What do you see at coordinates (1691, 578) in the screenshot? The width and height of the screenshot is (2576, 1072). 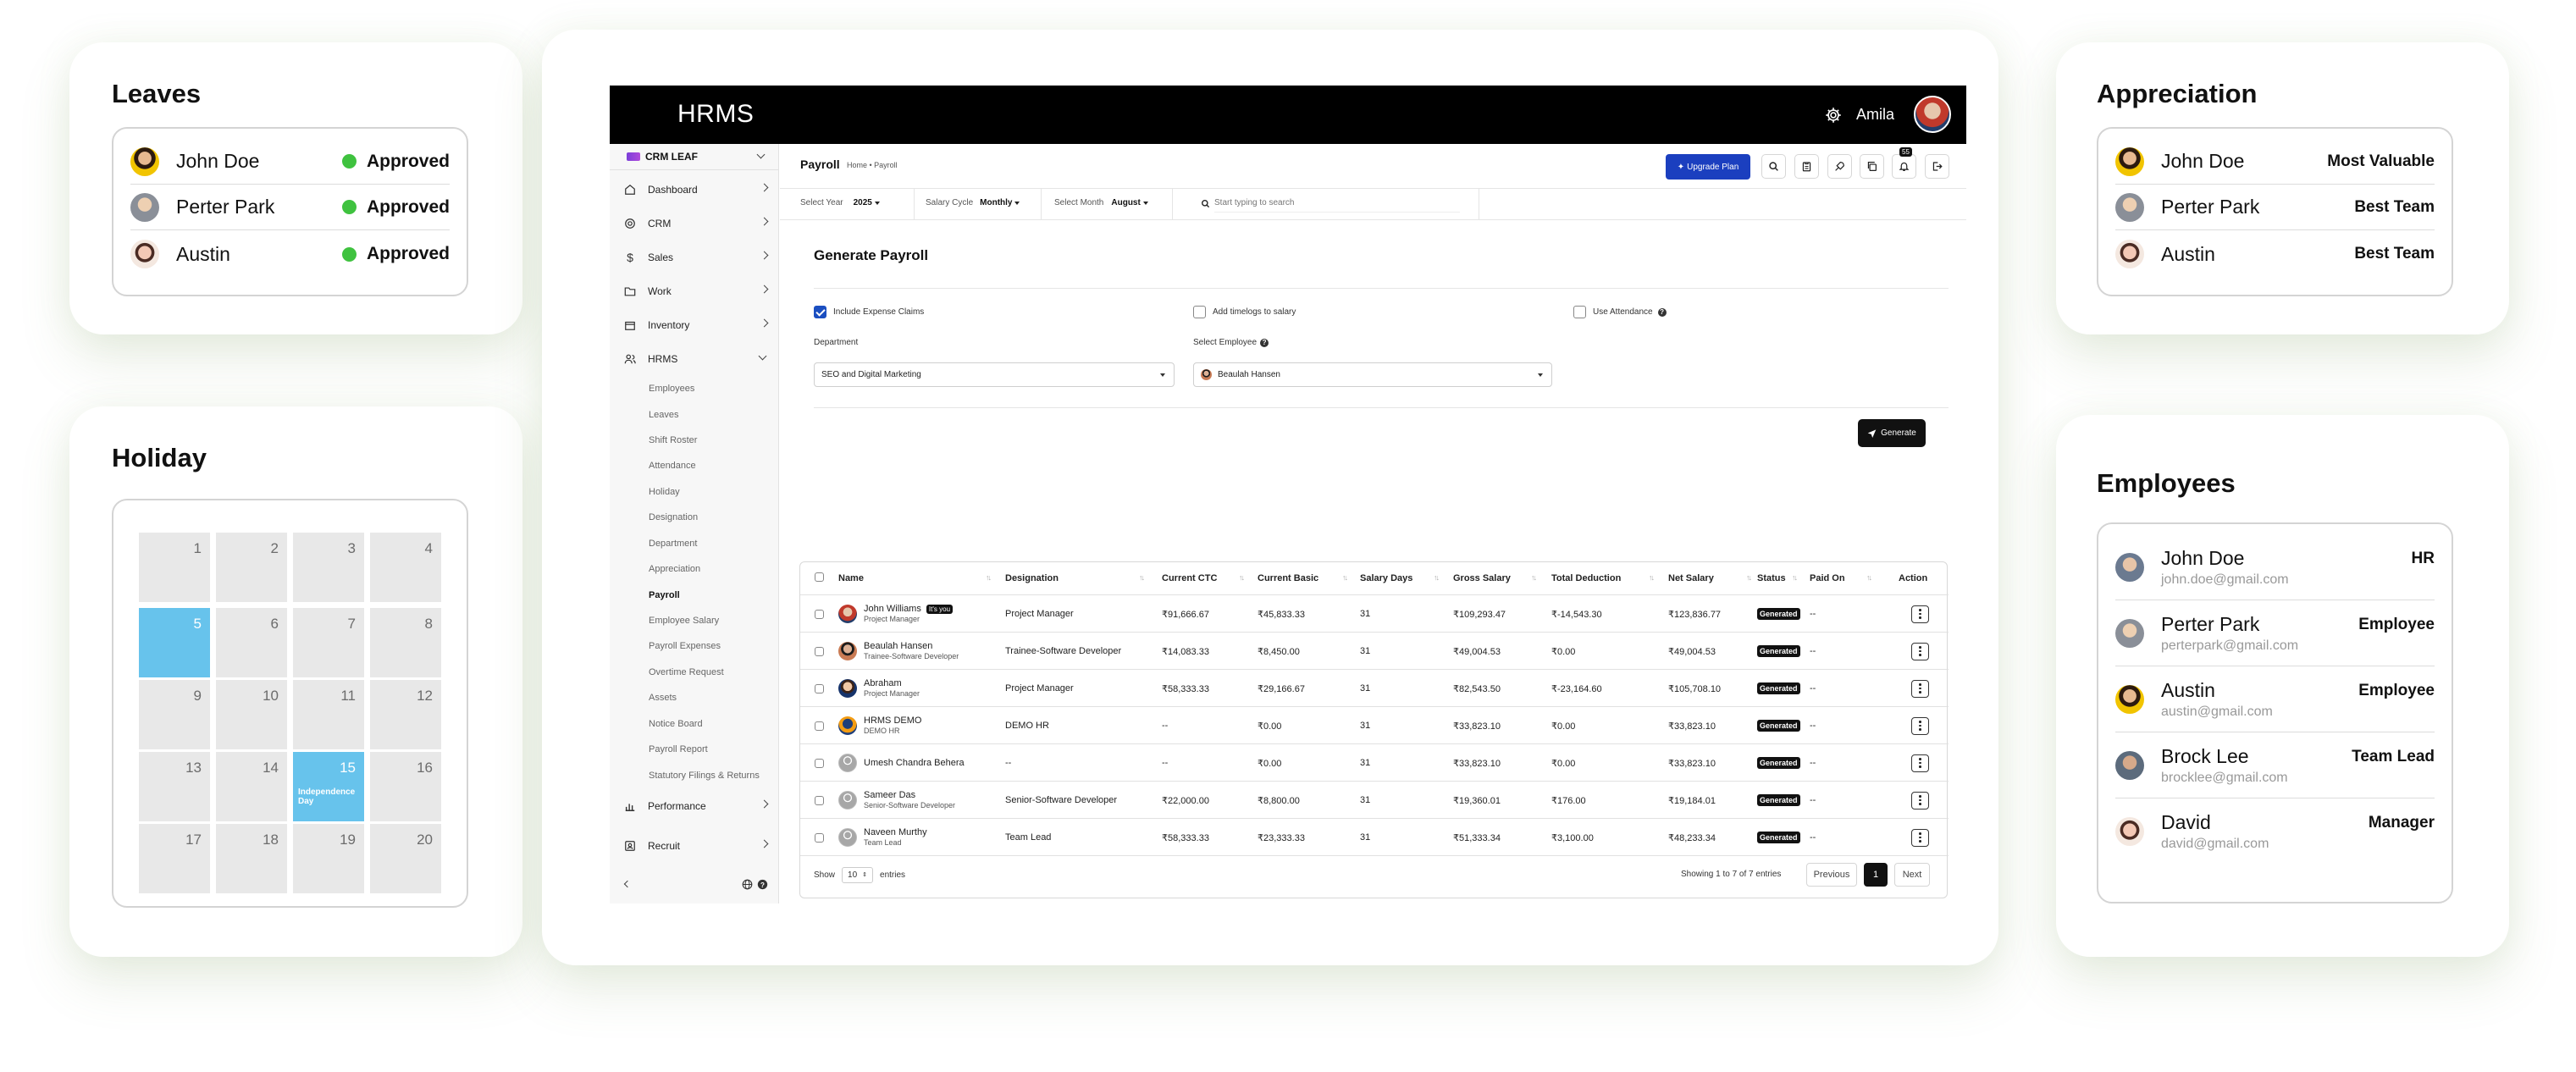 I see `column-header-net-salary: Net Salary` at bounding box center [1691, 578].